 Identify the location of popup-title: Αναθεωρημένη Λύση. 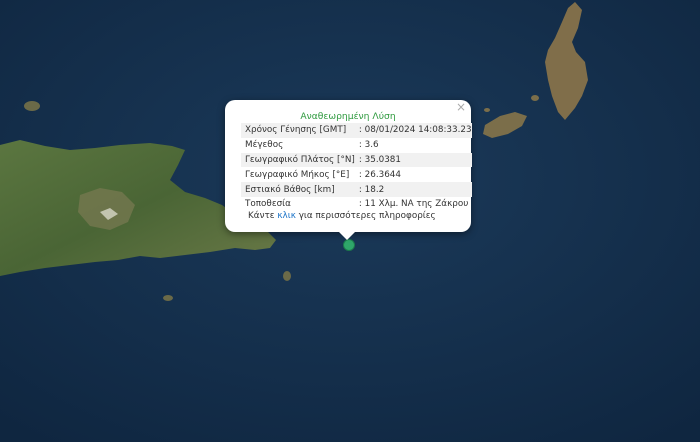
(348, 116).